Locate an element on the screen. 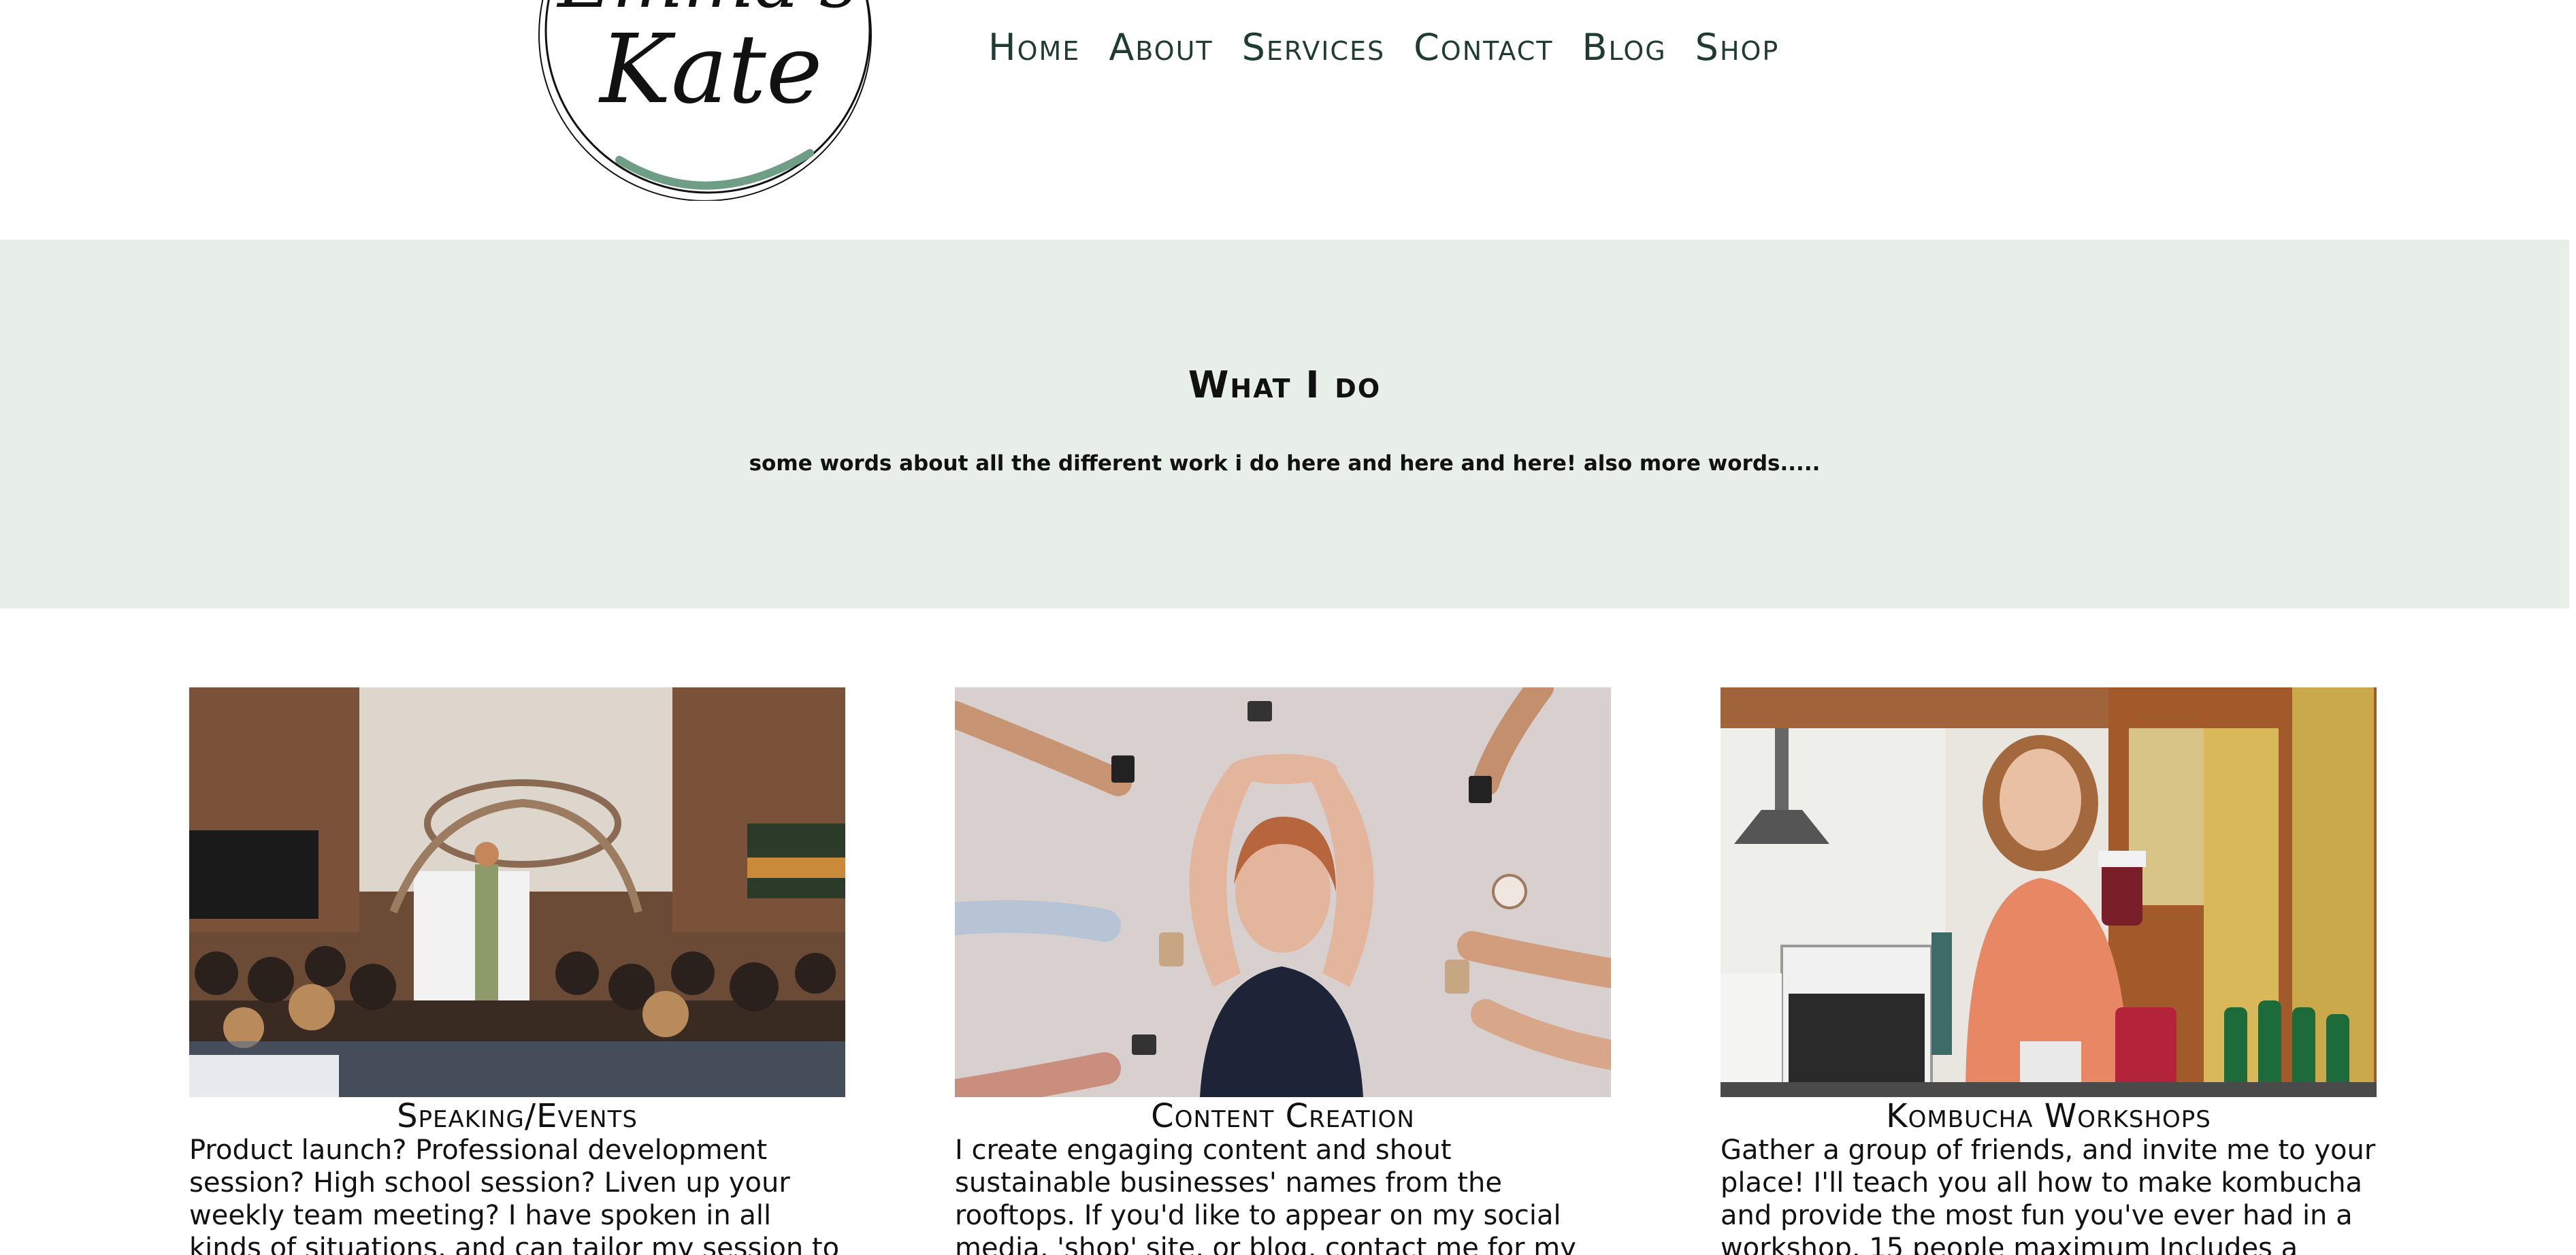 The image size is (2576, 1255). main-nav: Home About Services Contact Blog Shop is located at coordinates (1383, 47).